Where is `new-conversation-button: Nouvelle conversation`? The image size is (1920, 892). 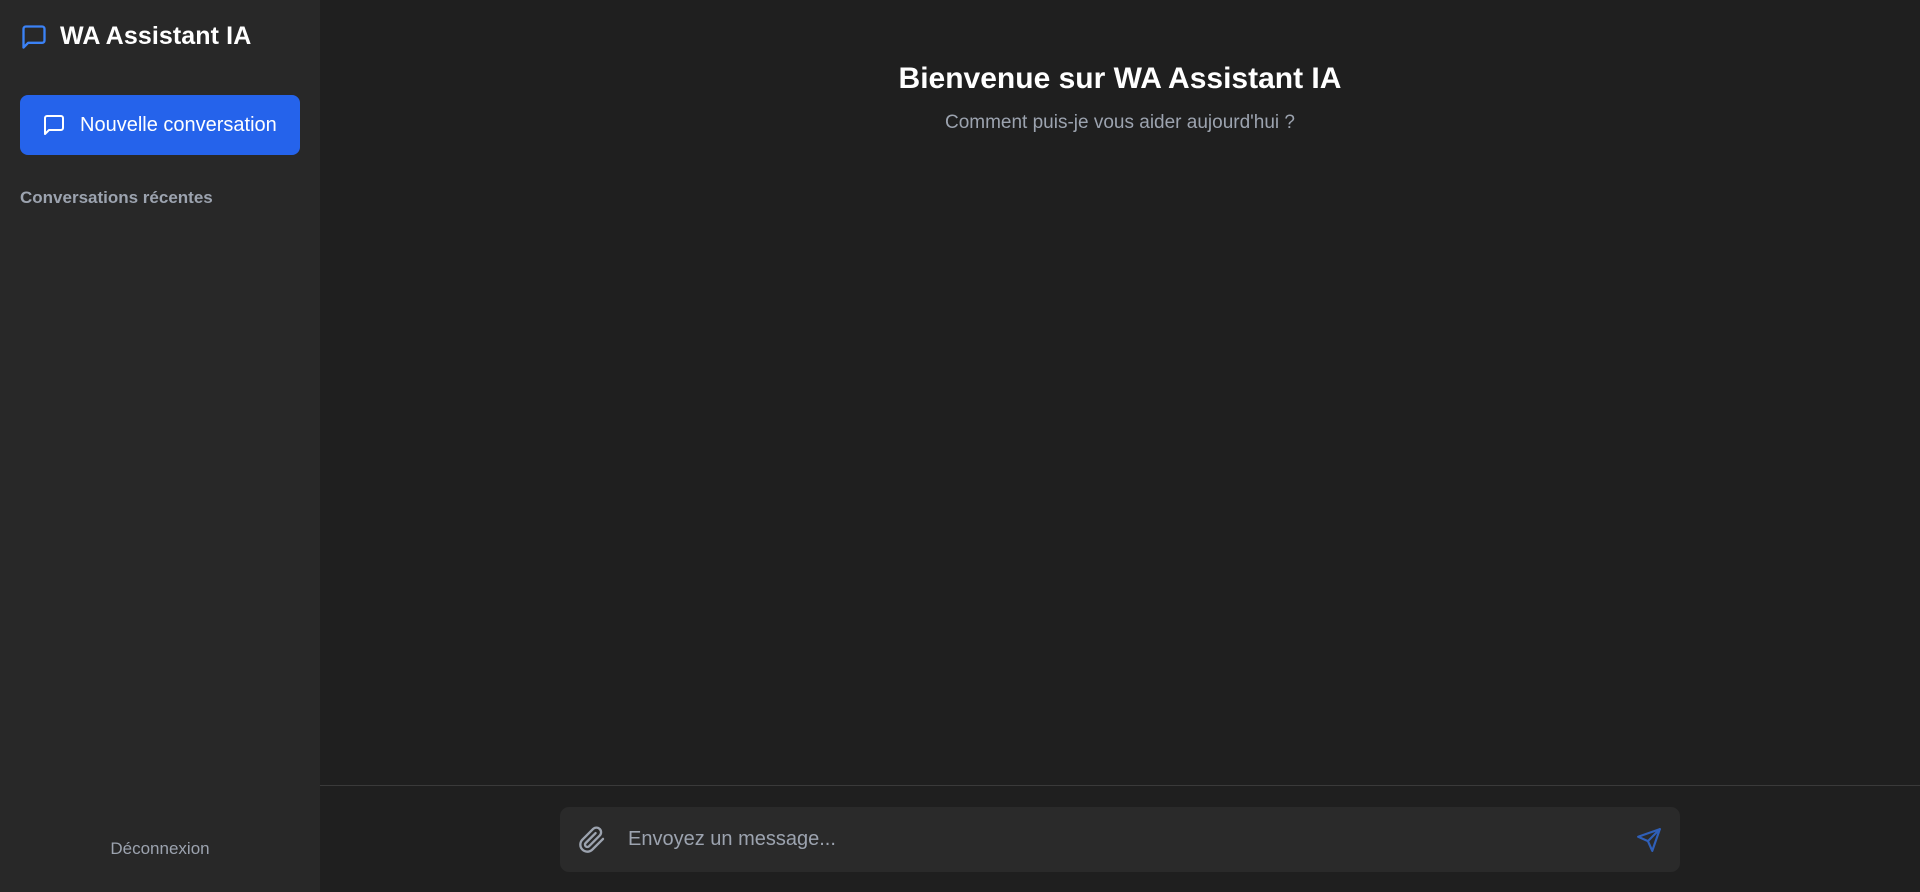 new-conversation-button: Nouvelle conversation is located at coordinates (160, 125).